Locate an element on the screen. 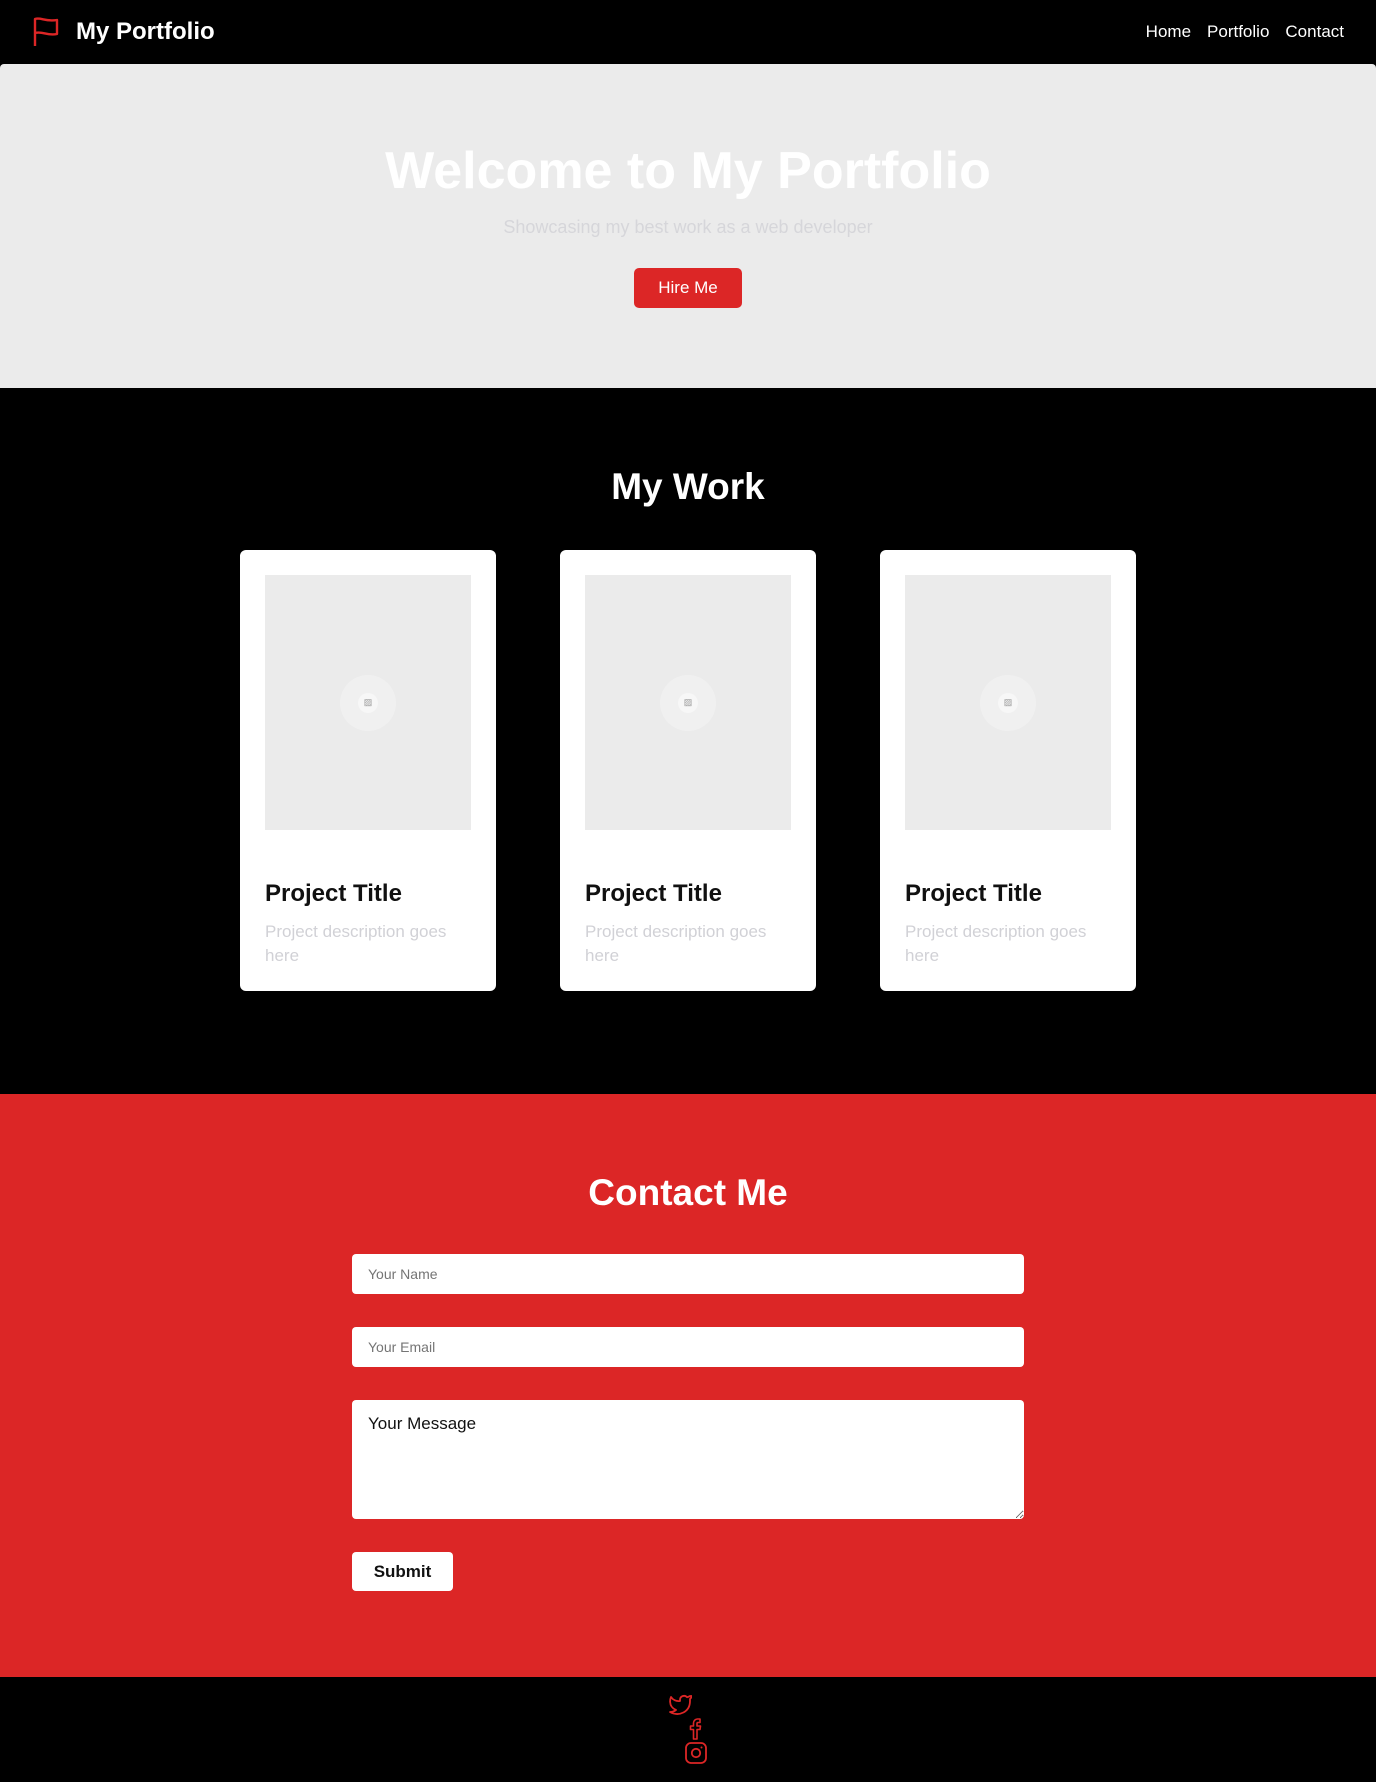 This screenshot has height=1782, width=1376. twitter-icon is located at coordinates (680, 1705).